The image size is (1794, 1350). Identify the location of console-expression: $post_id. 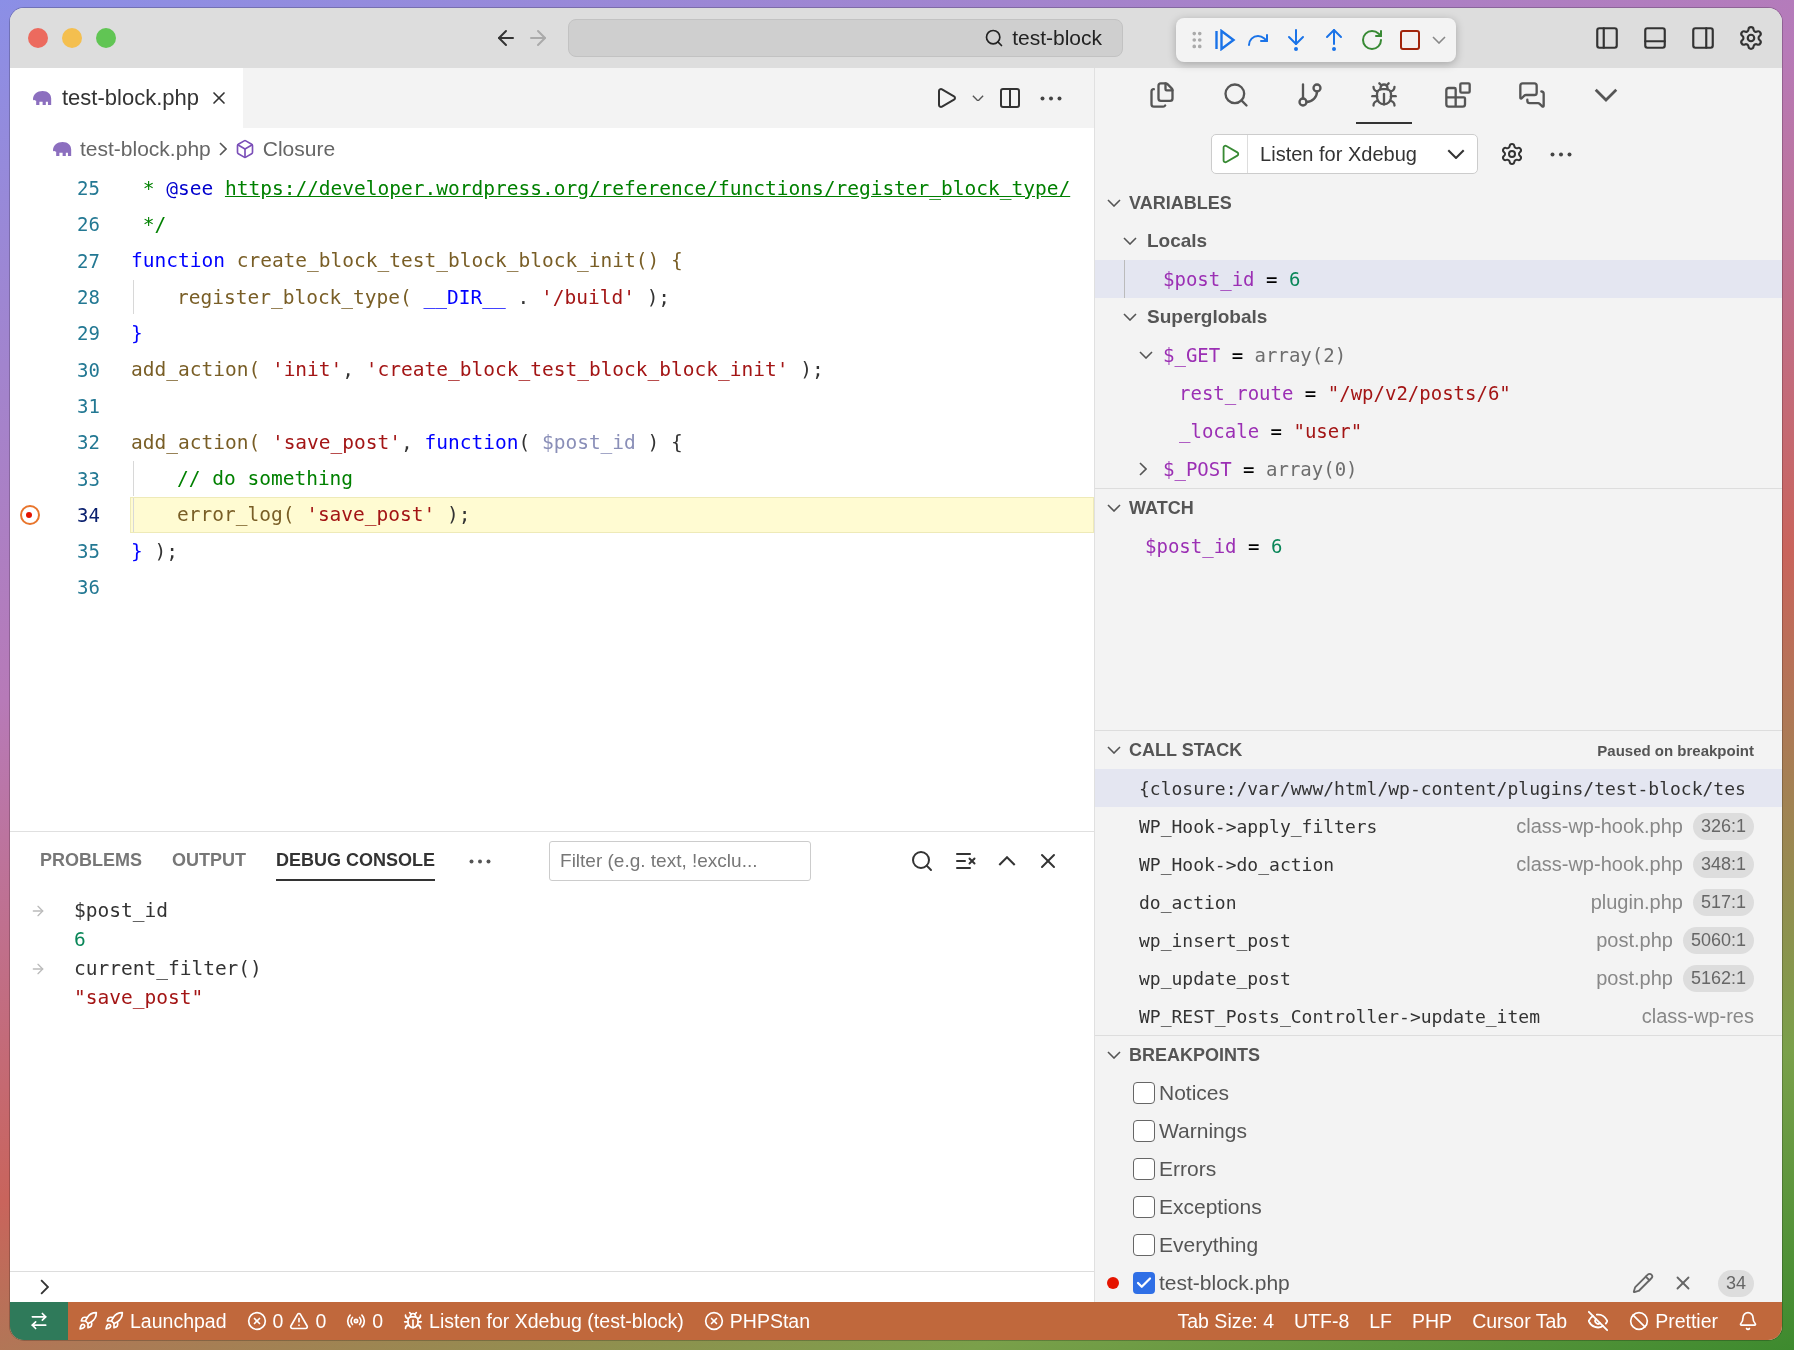
(121, 910).